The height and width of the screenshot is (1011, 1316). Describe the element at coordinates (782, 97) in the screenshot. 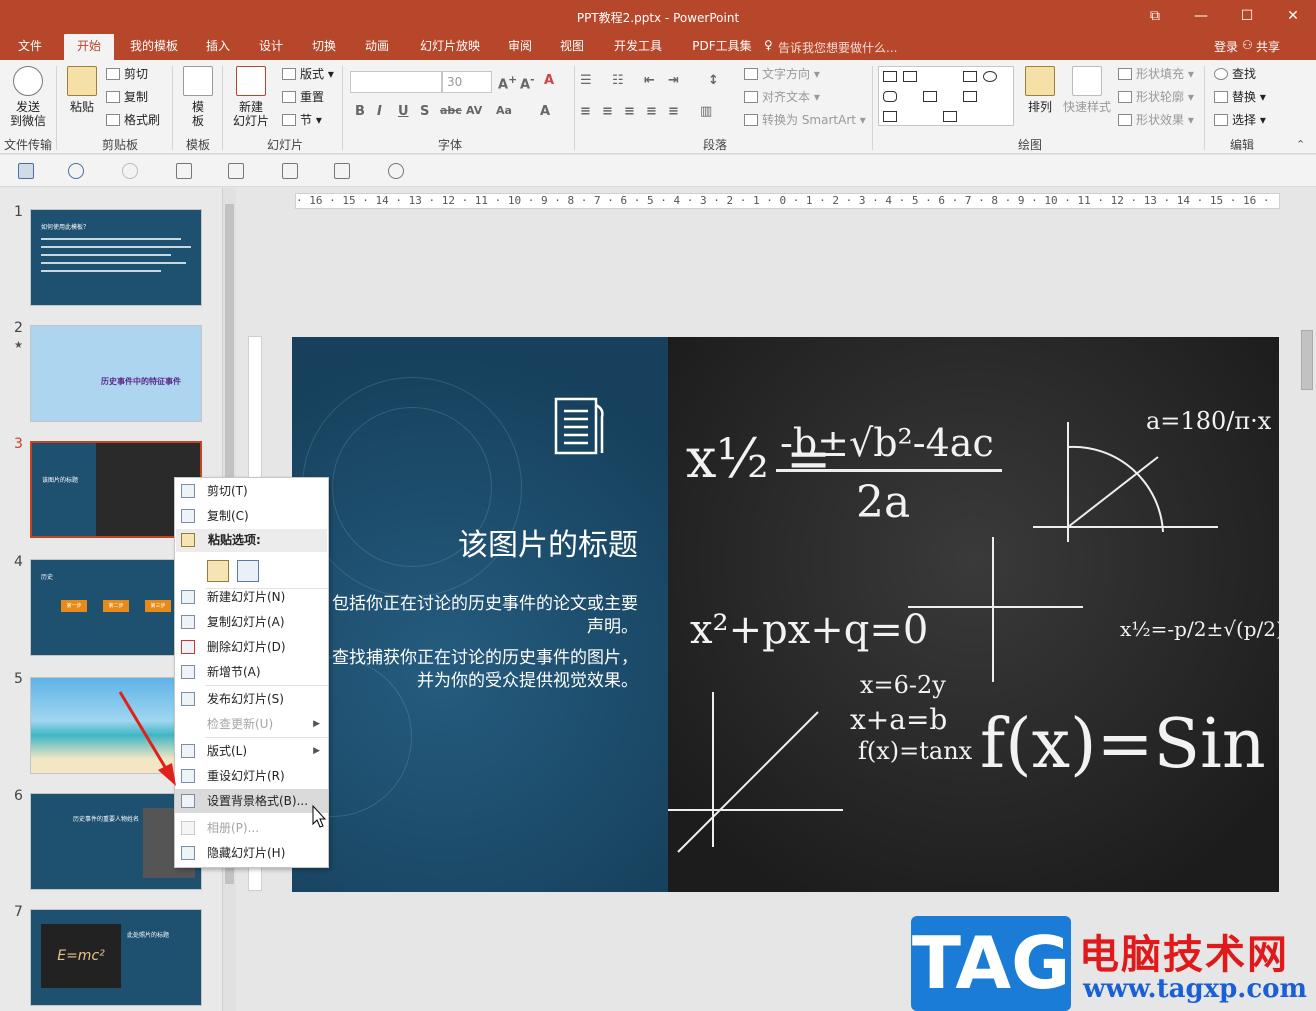

I see `align-text-button: 对齐文本 ▾` at that location.